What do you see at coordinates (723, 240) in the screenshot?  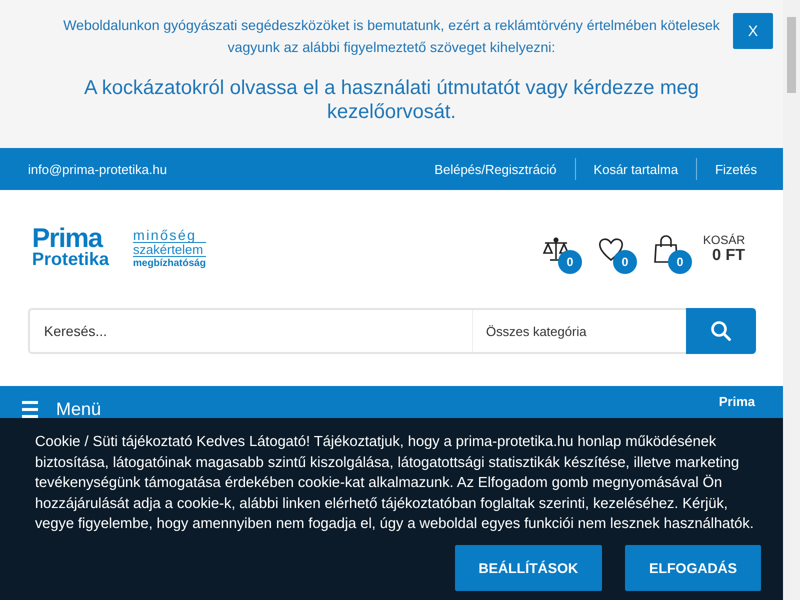 I see `cart-label: KOSÁR` at bounding box center [723, 240].